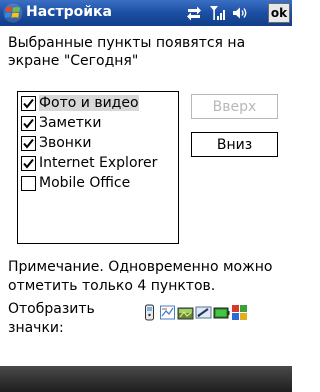  Describe the element at coordinates (146, 379) in the screenshot. I see `bottom-menu-bar` at that location.